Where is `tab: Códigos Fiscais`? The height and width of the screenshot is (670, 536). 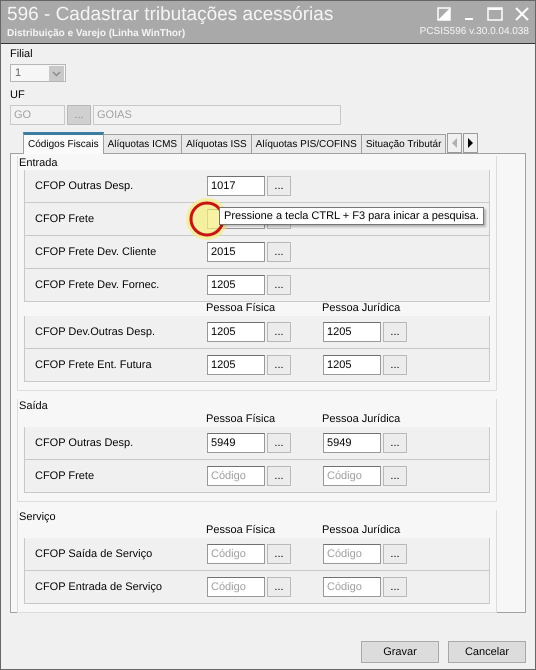
tab: Códigos Fiscais is located at coordinates (63, 143).